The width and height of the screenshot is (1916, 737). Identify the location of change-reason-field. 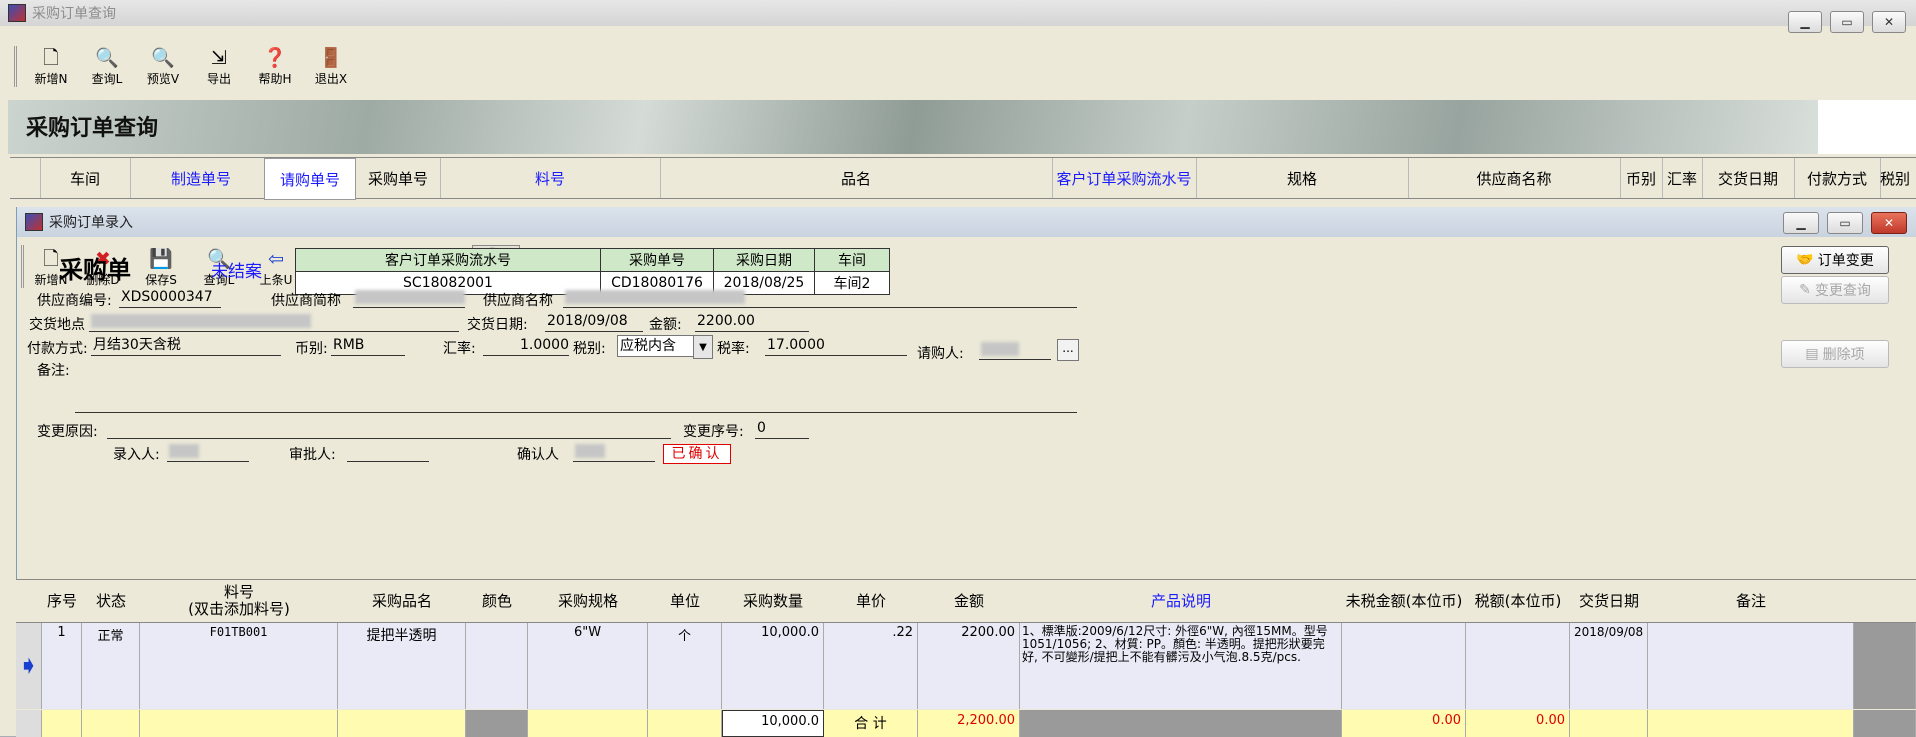
(389, 428).